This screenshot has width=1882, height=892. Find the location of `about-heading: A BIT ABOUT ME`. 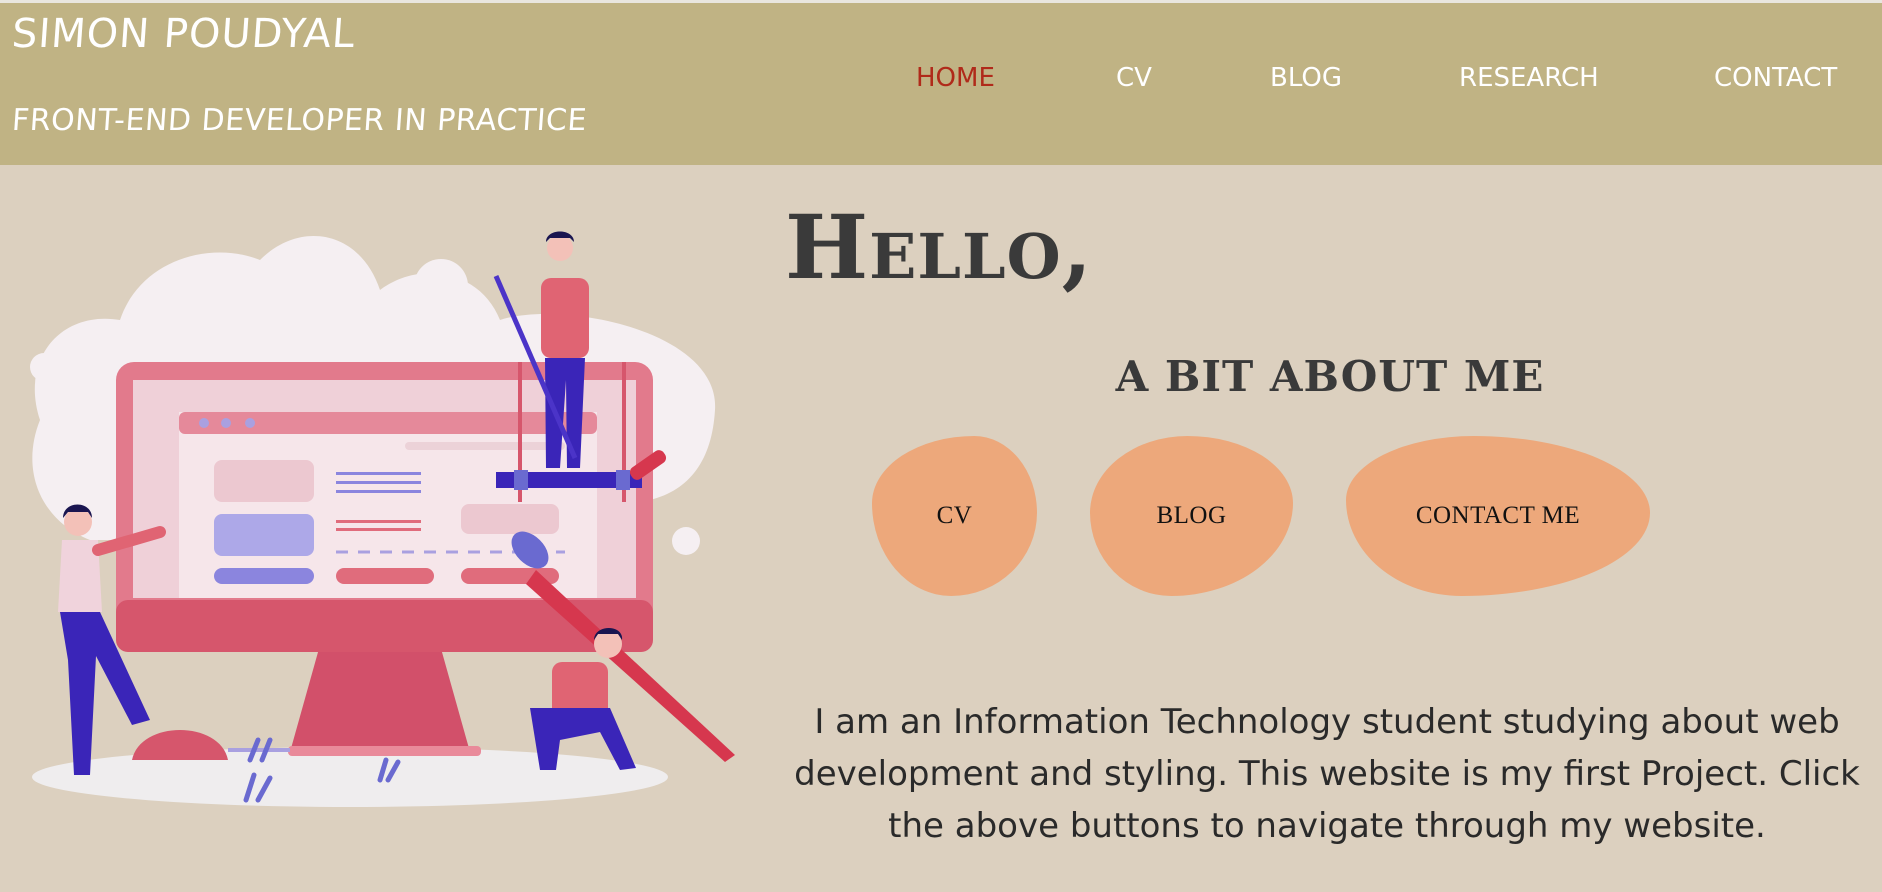

about-heading: A BIT ABOUT ME is located at coordinates (1330, 376).